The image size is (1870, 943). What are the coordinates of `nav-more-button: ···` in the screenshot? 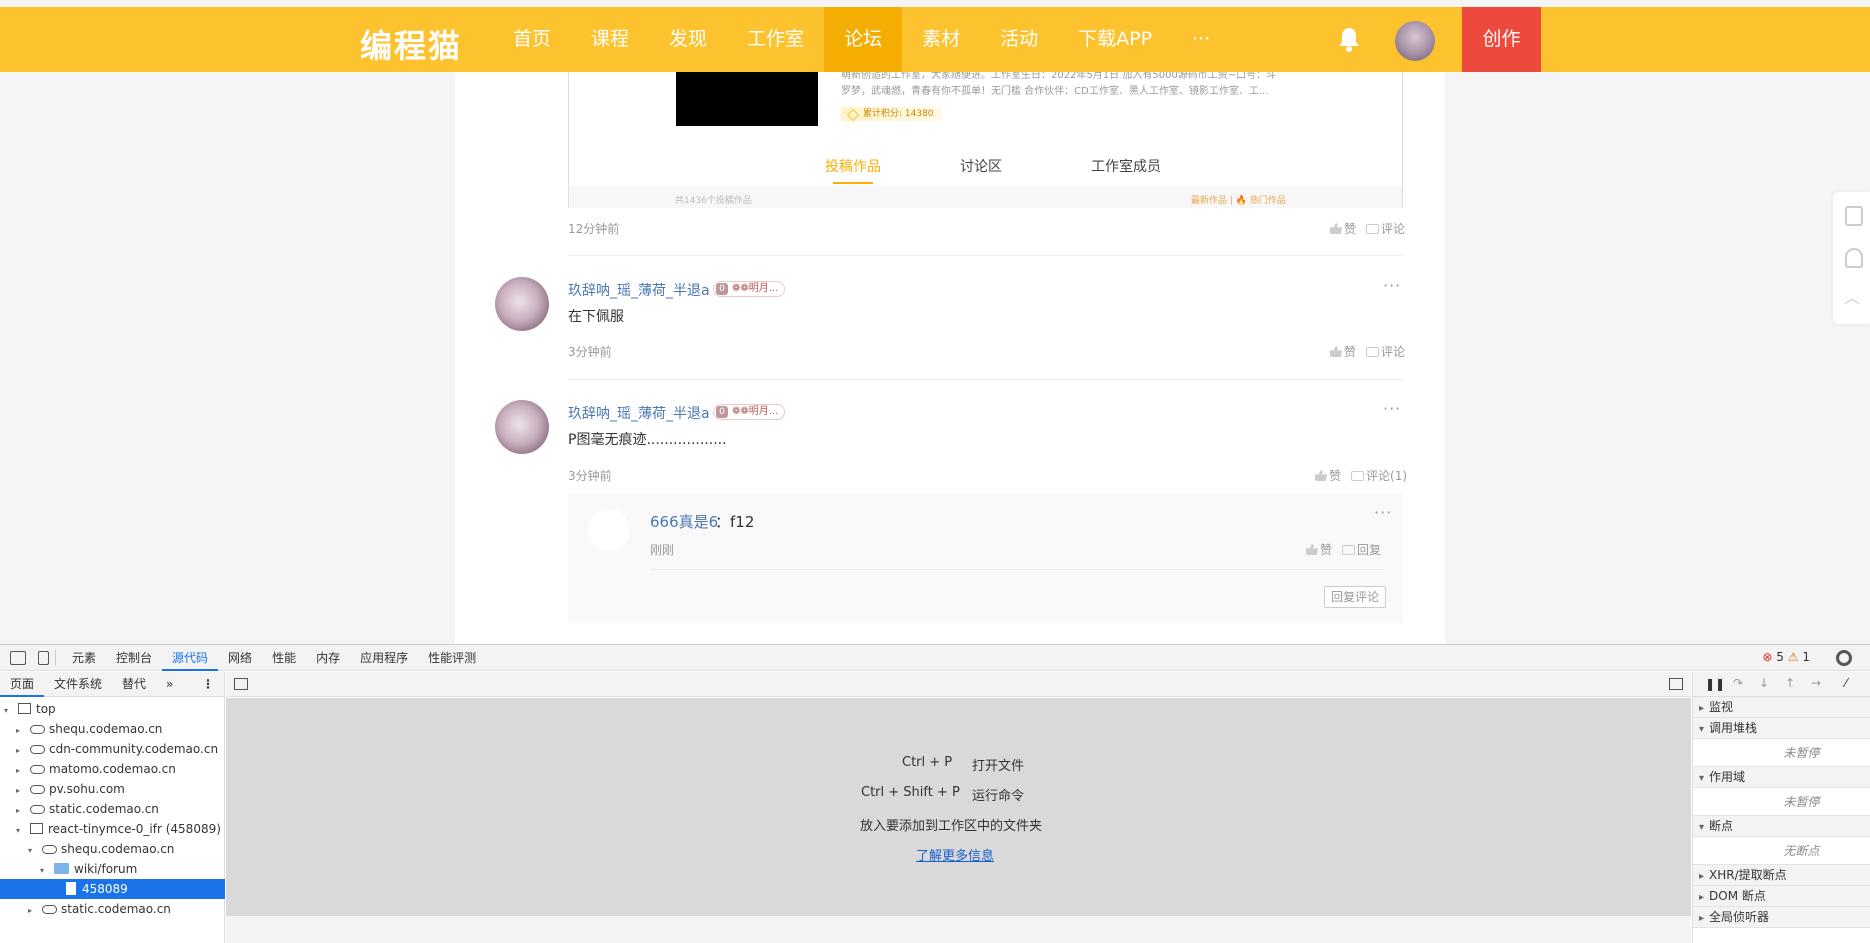 It's located at (1201, 39).